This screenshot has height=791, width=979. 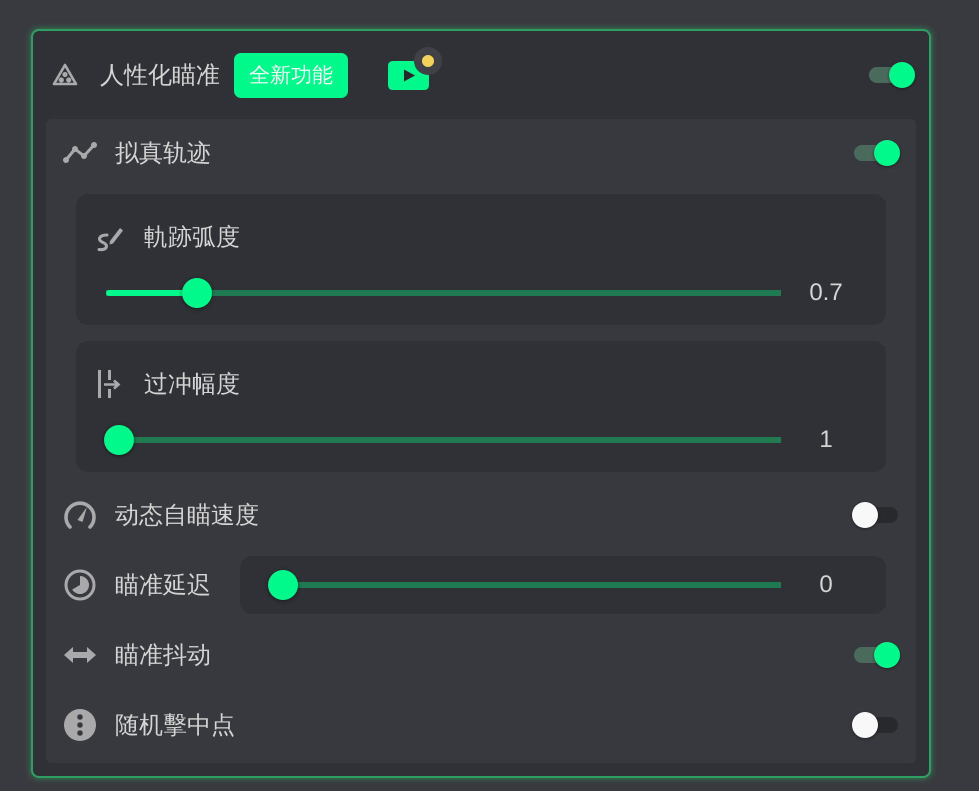 What do you see at coordinates (160, 75) in the screenshot?
I see `feature-title: 人性化瞄准` at bounding box center [160, 75].